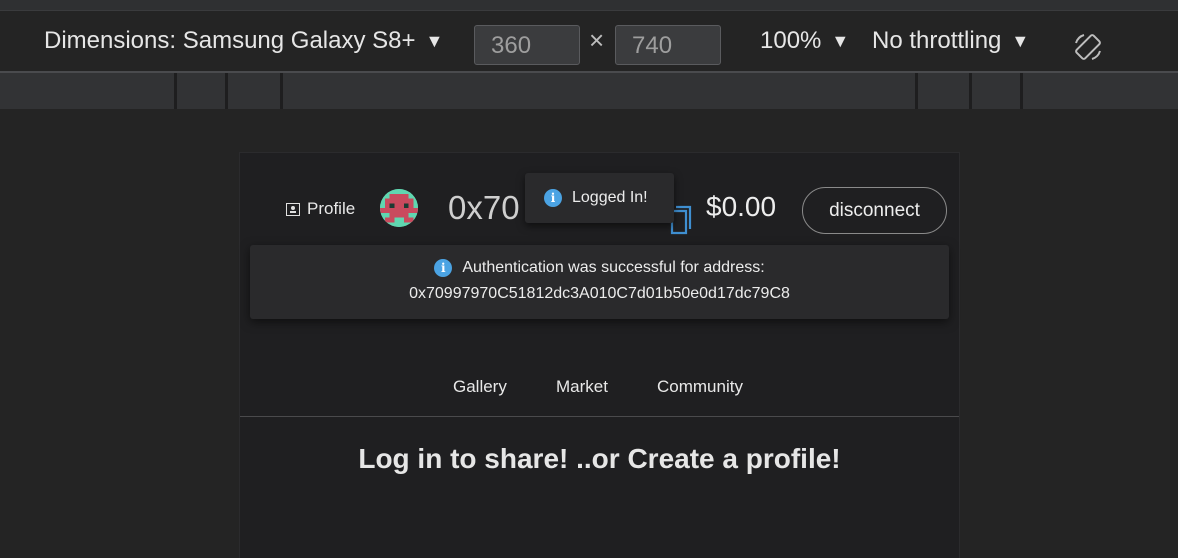  I want to click on device-select: Dimensions: Samsung Galaxy S8+ ▼, so click(243, 41).